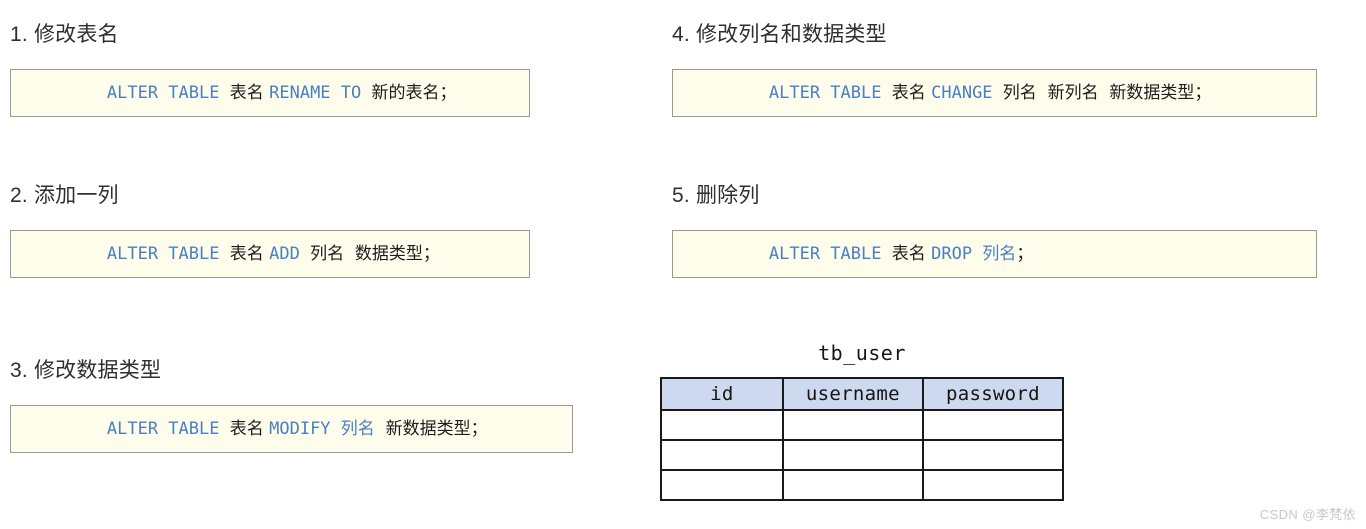 The image size is (1366, 529). Describe the element at coordinates (862, 353) in the screenshot. I see `table-caption: tb_user` at that location.